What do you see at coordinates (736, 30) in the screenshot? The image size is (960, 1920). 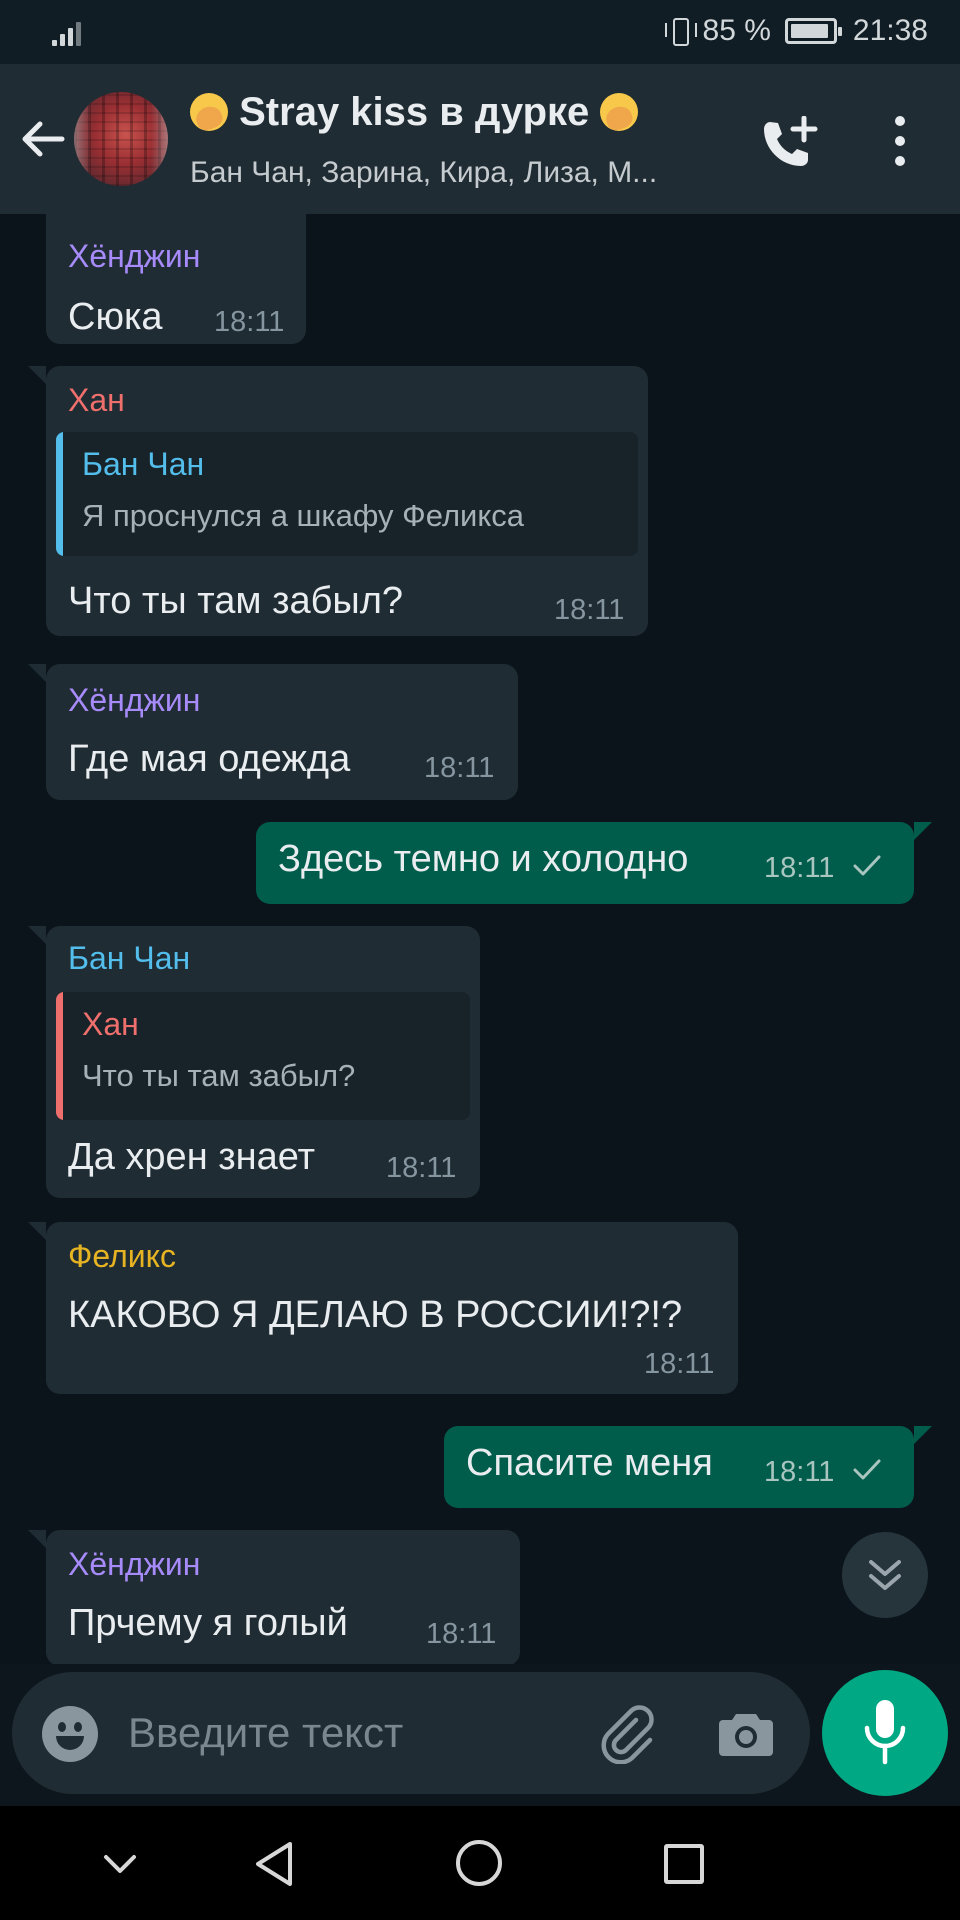 I see `battery-percent: 85 %` at bounding box center [736, 30].